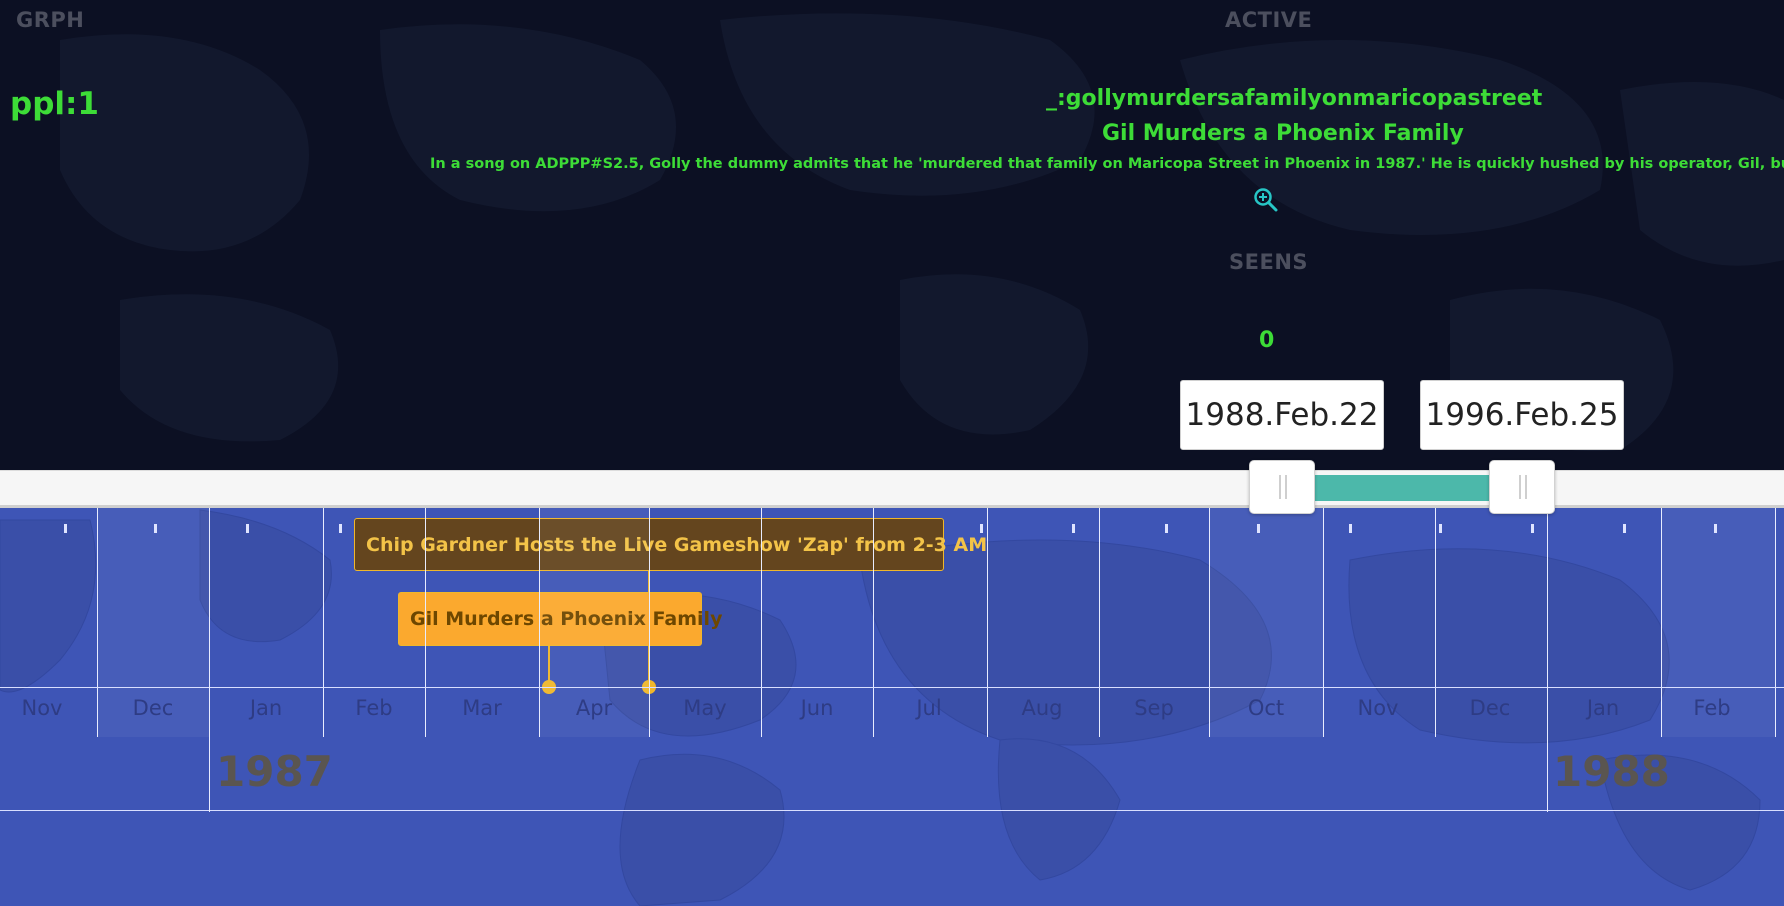 The image size is (1784, 906). Describe the element at coordinates (1611, 771) in the screenshot. I see `year-label: 1988` at that location.